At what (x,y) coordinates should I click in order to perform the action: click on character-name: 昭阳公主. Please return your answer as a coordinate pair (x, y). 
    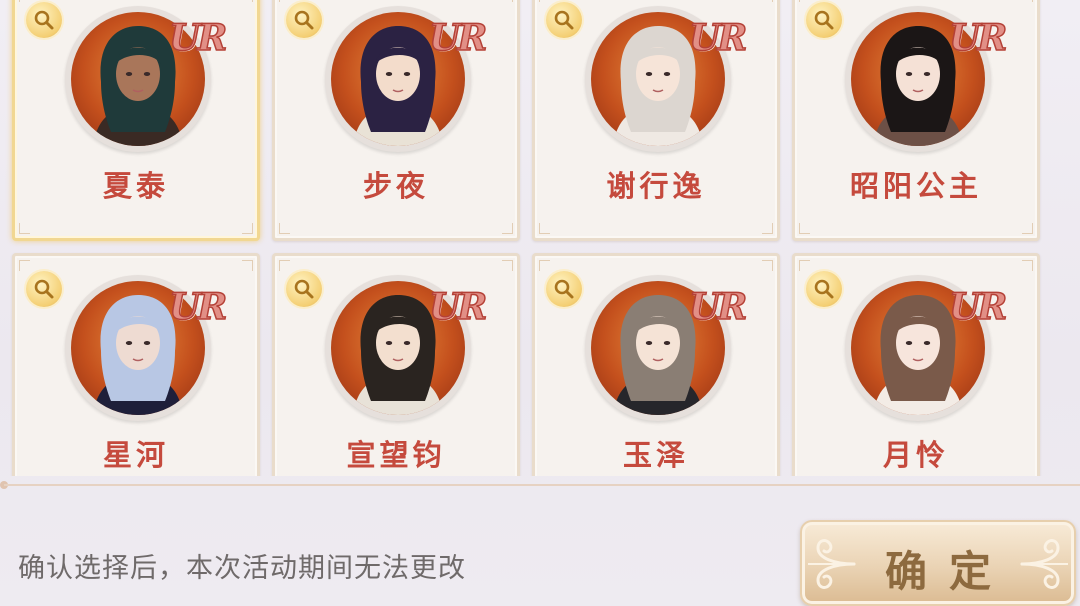
    Looking at the image, I should click on (915, 186).